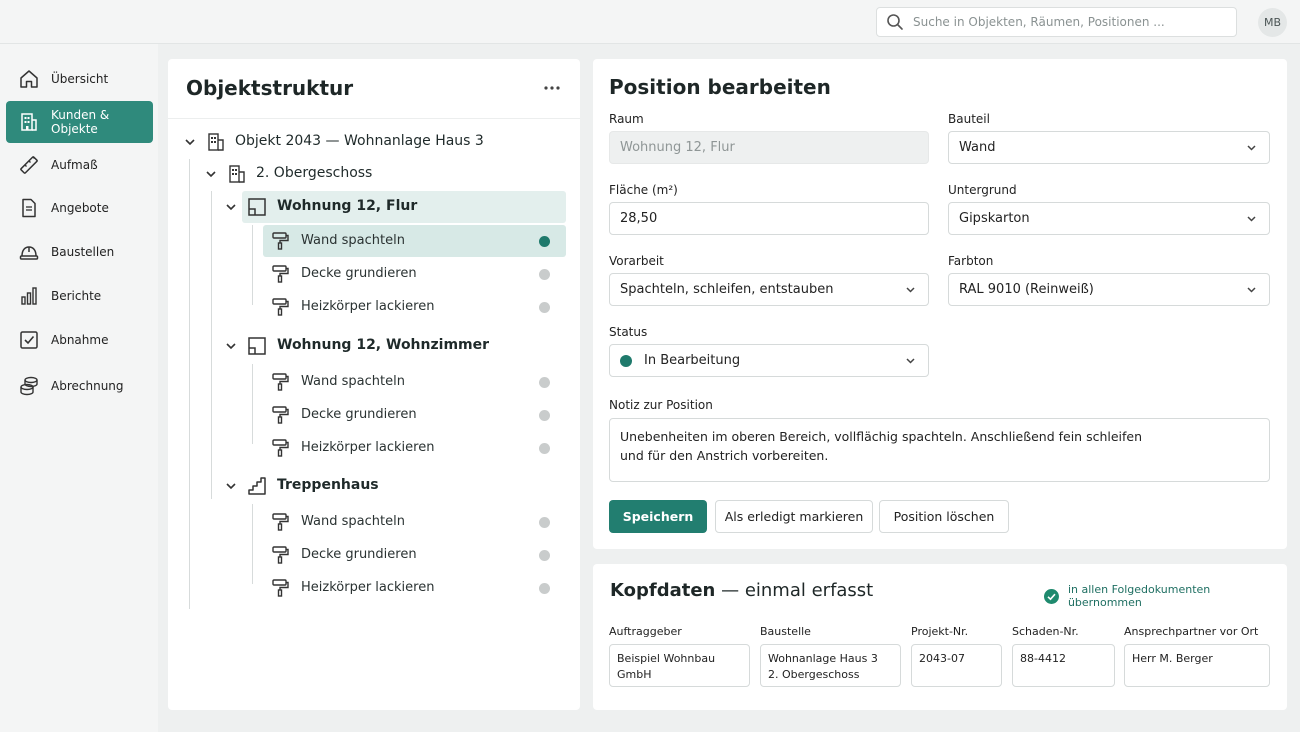 Image resolution: width=1300 pixels, height=732 pixels. Describe the element at coordinates (1026, 289) in the screenshot. I see `farbton-value: RAL 9010 (Reinweiß)` at that location.